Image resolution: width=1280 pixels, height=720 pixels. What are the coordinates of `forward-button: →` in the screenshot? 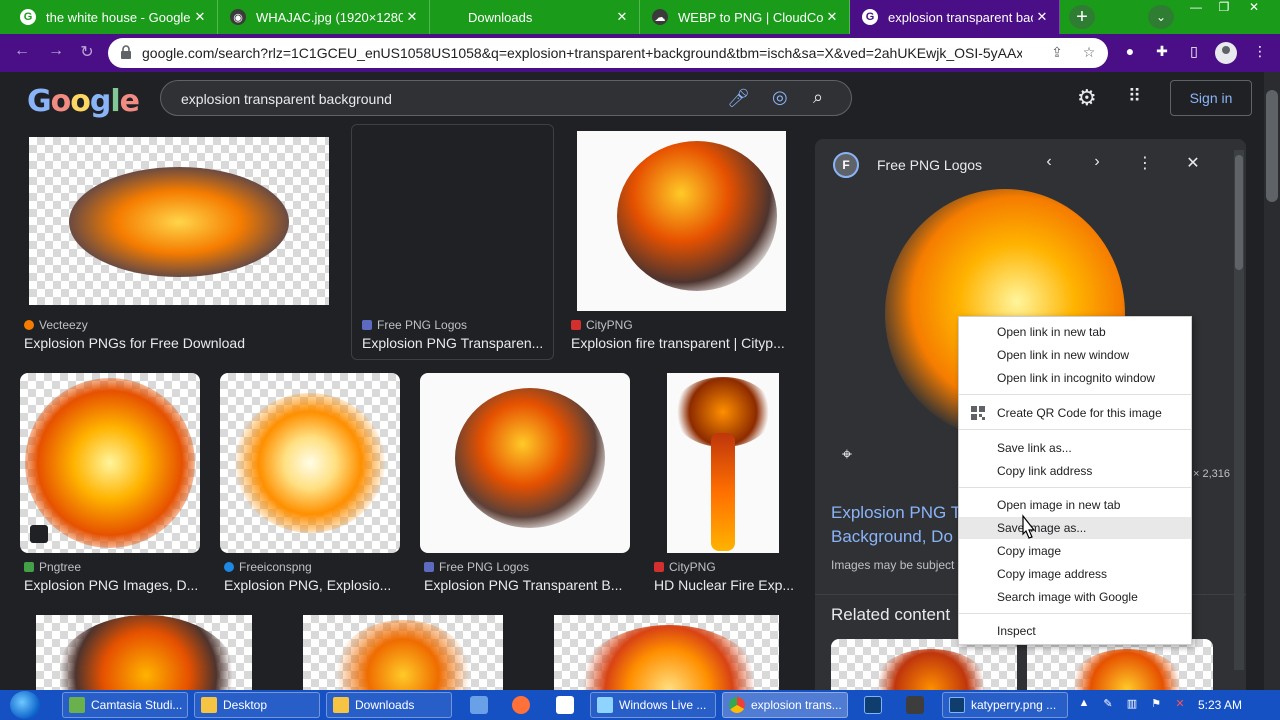 It's located at (56, 53).